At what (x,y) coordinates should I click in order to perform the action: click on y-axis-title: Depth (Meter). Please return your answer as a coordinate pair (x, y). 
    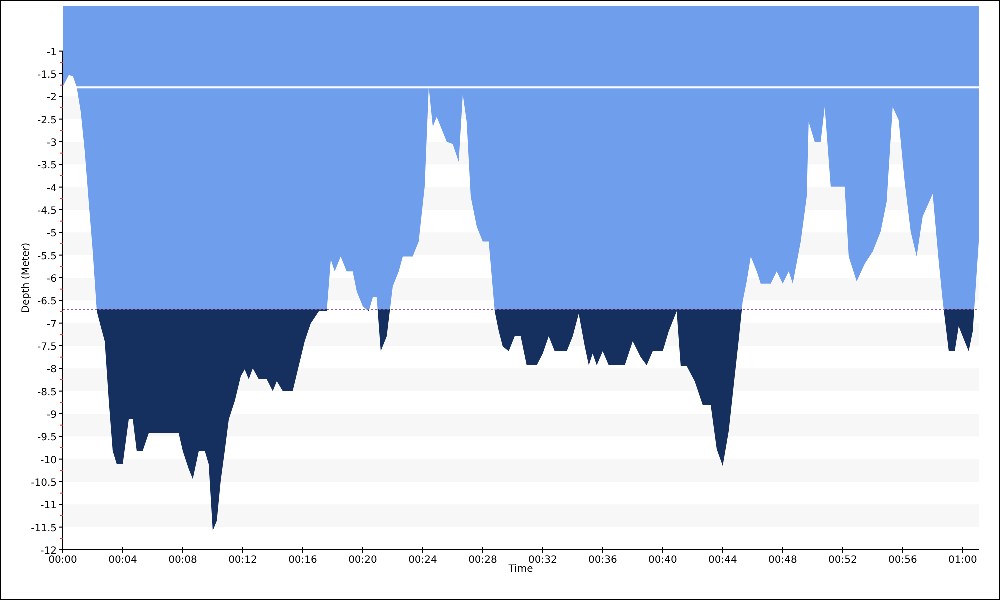
    Looking at the image, I should click on (26, 278).